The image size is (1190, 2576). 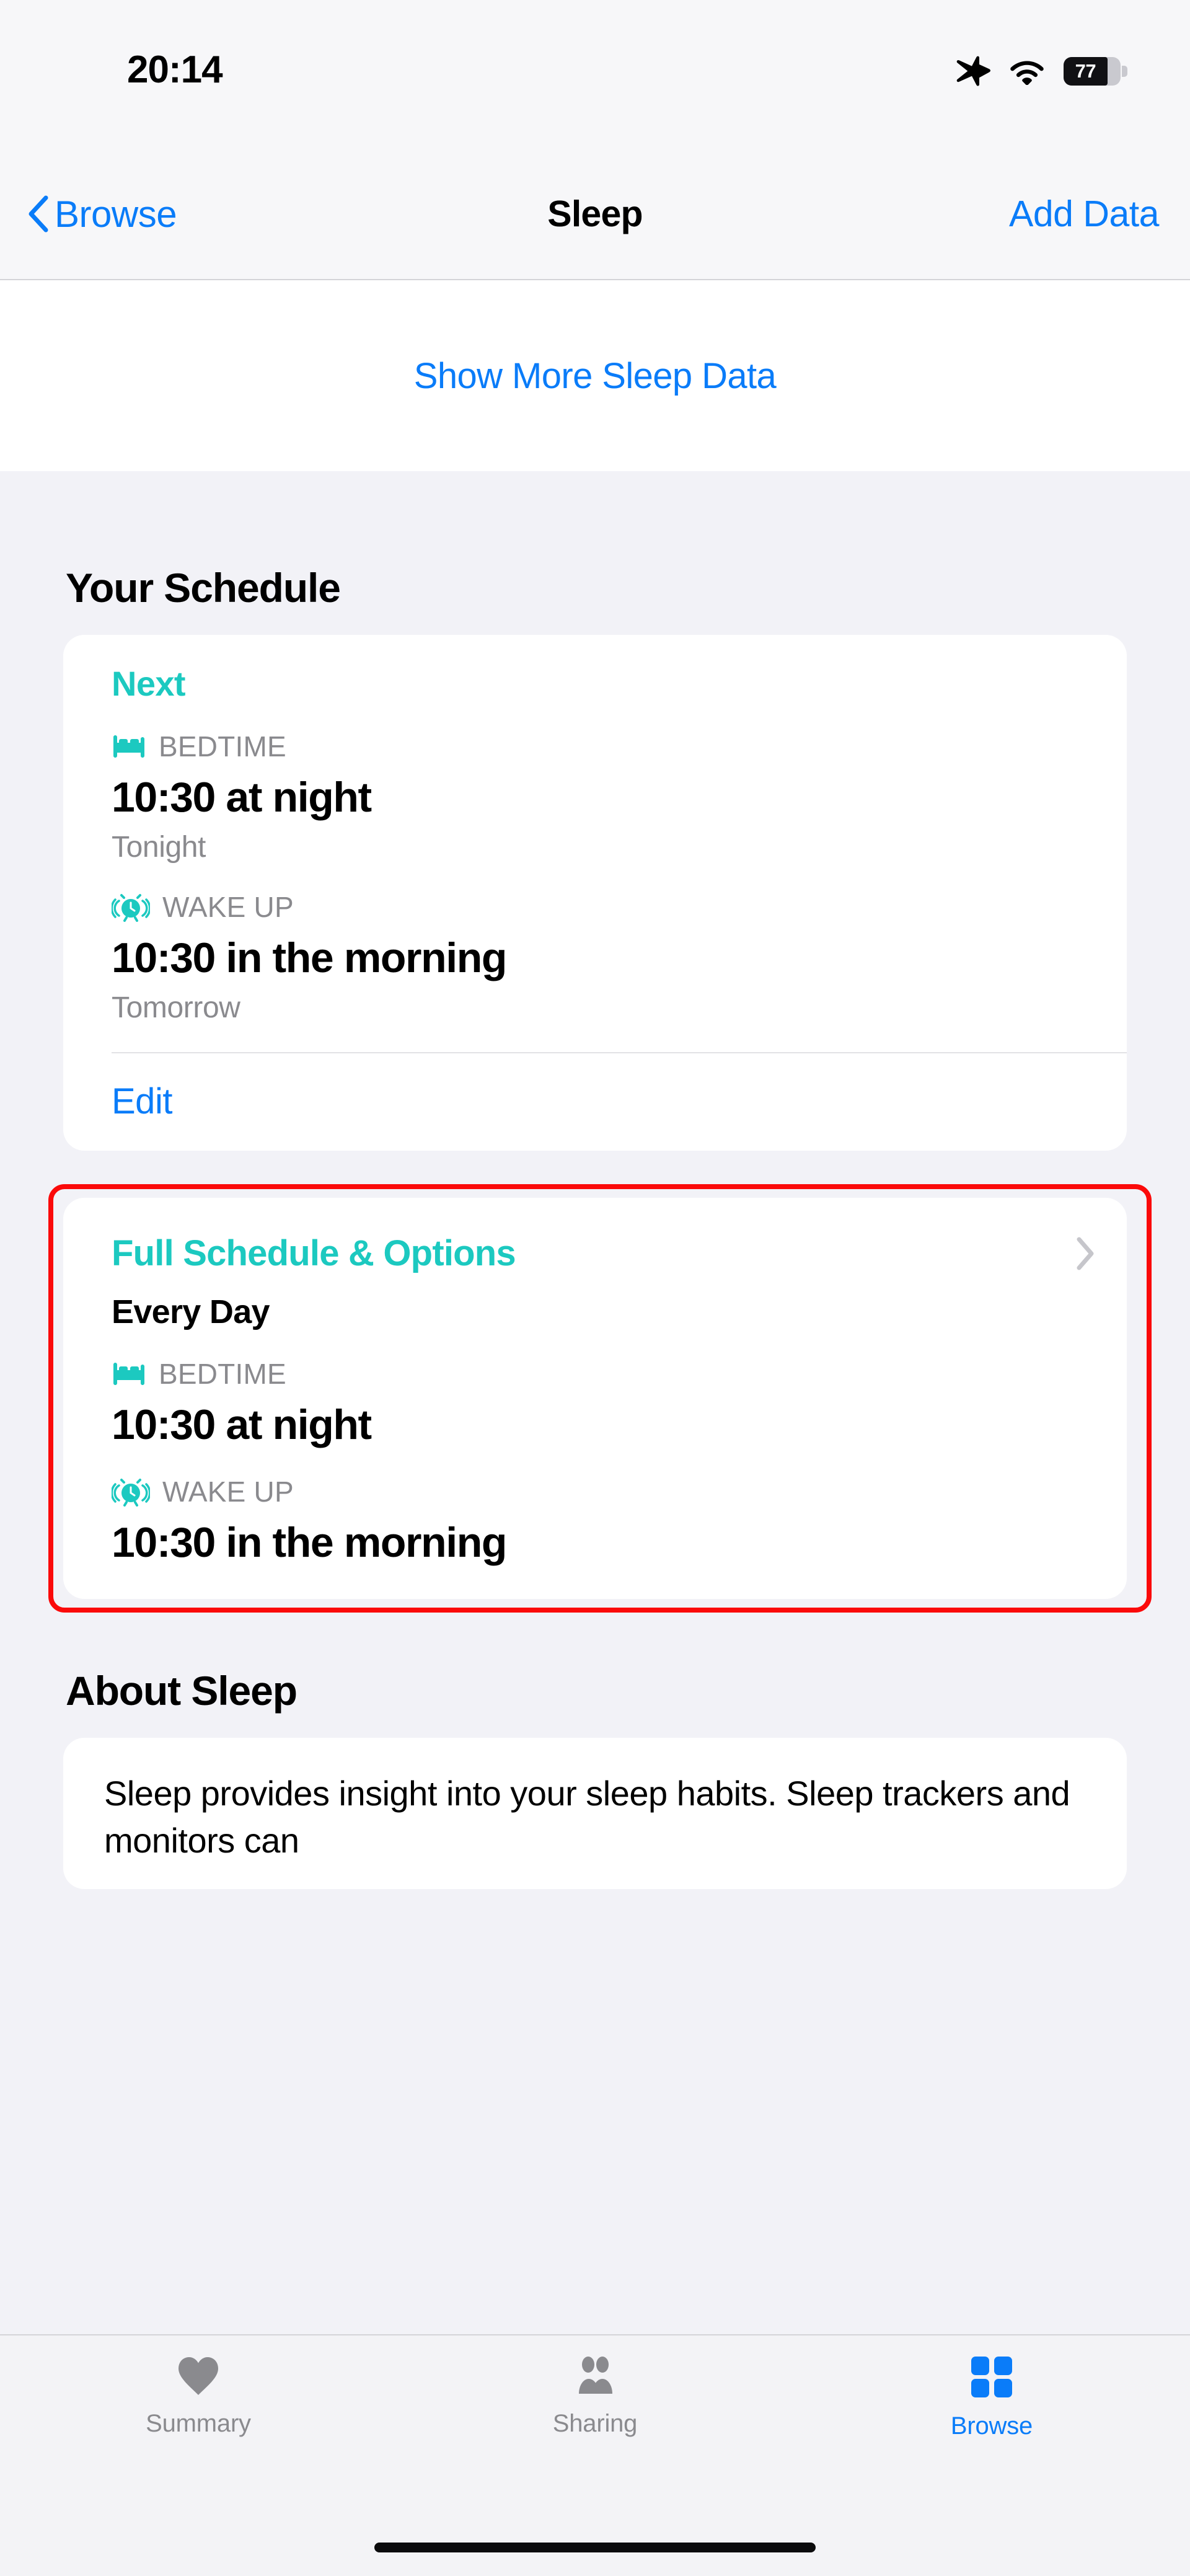 What do you see at coordinates (309, 1542) in the screenshot?
I see `full-wakeup-value: 10:30 in the morning` at bounding box center [309, 1542].